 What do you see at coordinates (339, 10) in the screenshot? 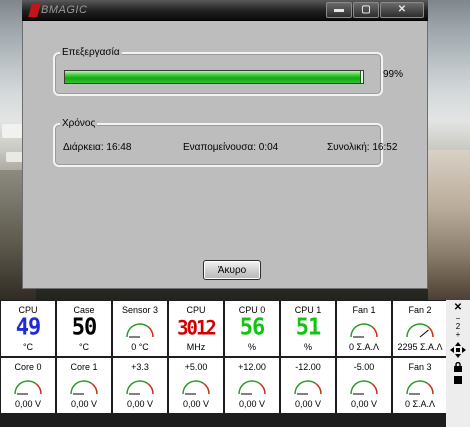
I see `minimize-button: ▬` at bounding box center [339, 10].